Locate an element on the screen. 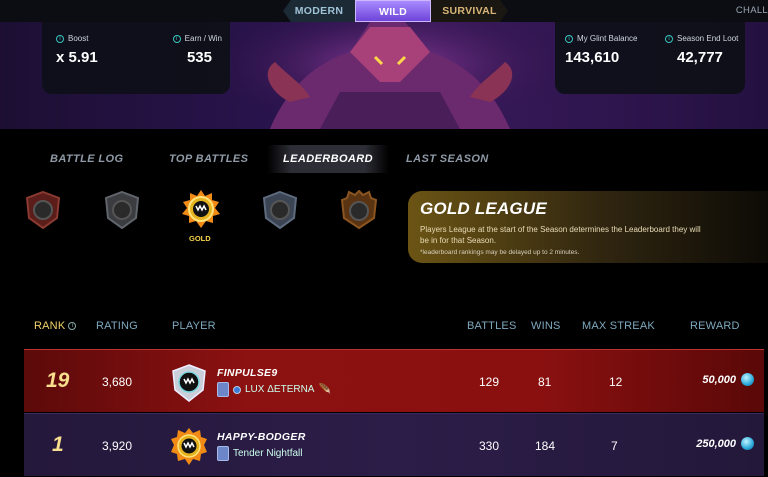 Image resolution: width=768 pixels, height=477 pixels. earn-stat: i Earn / Win 535 is located at coordinates (192, 50).